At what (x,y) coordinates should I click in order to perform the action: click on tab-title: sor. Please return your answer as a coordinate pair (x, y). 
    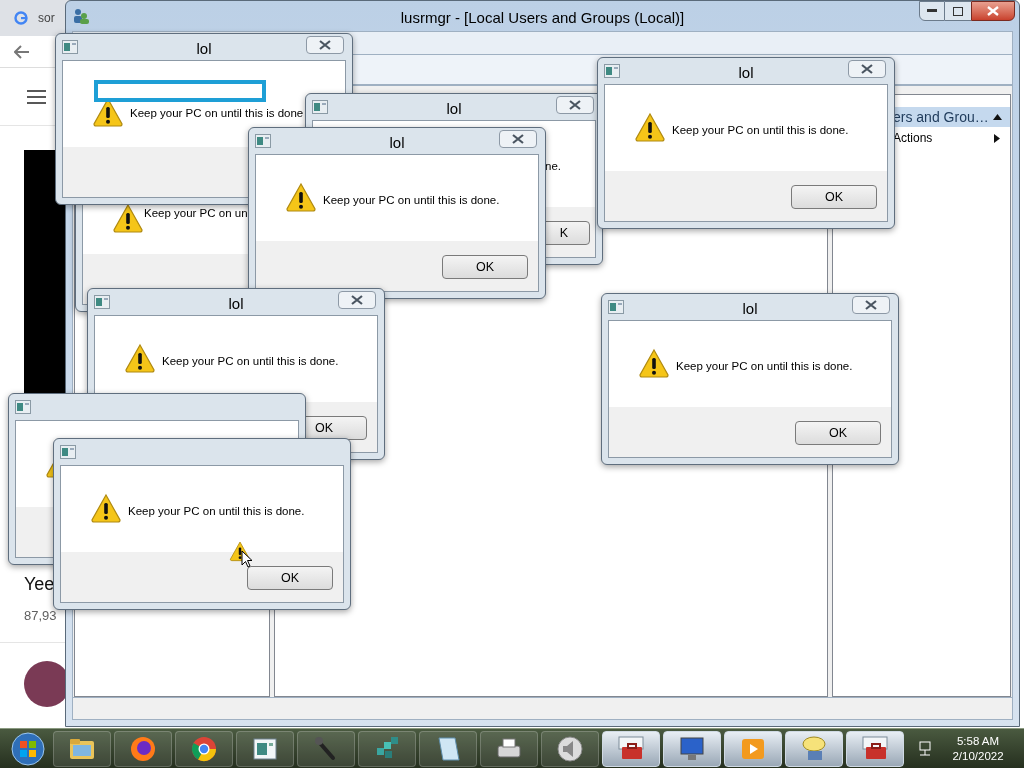
    Looking at the image, I should click on (46, 18).